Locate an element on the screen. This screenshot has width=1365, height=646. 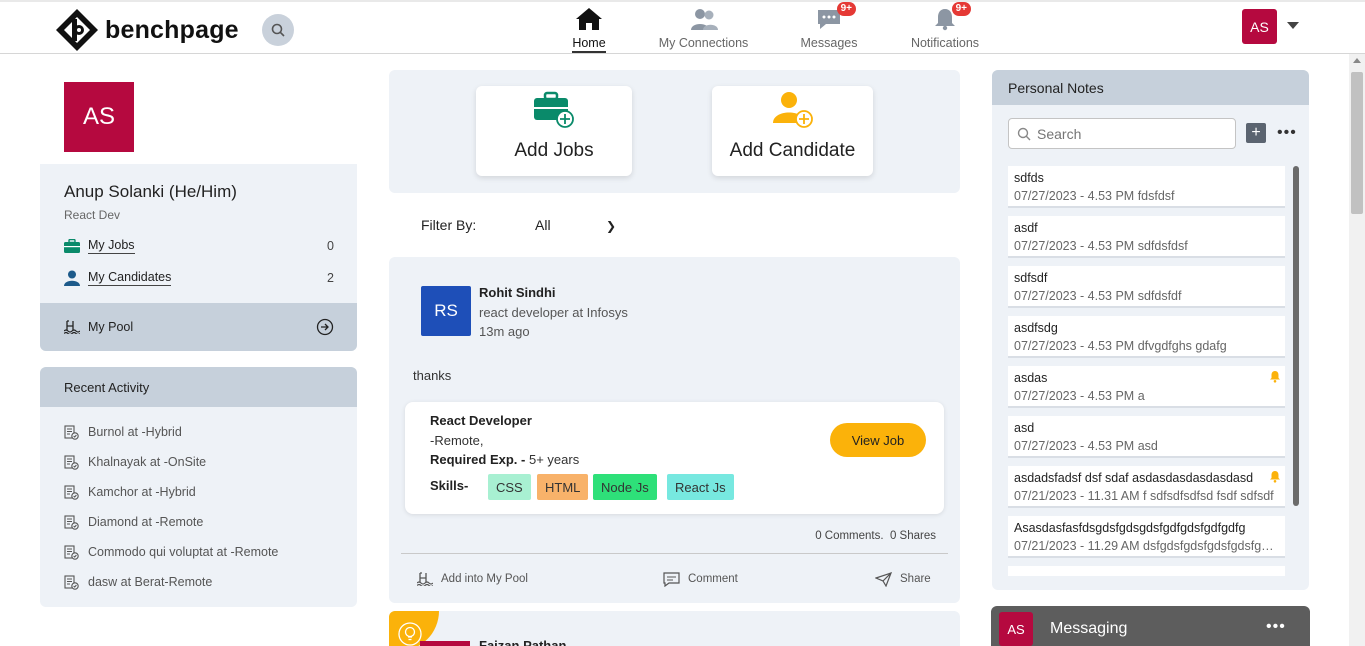
user-avatar: AS is located at coordinates (1259, 26).